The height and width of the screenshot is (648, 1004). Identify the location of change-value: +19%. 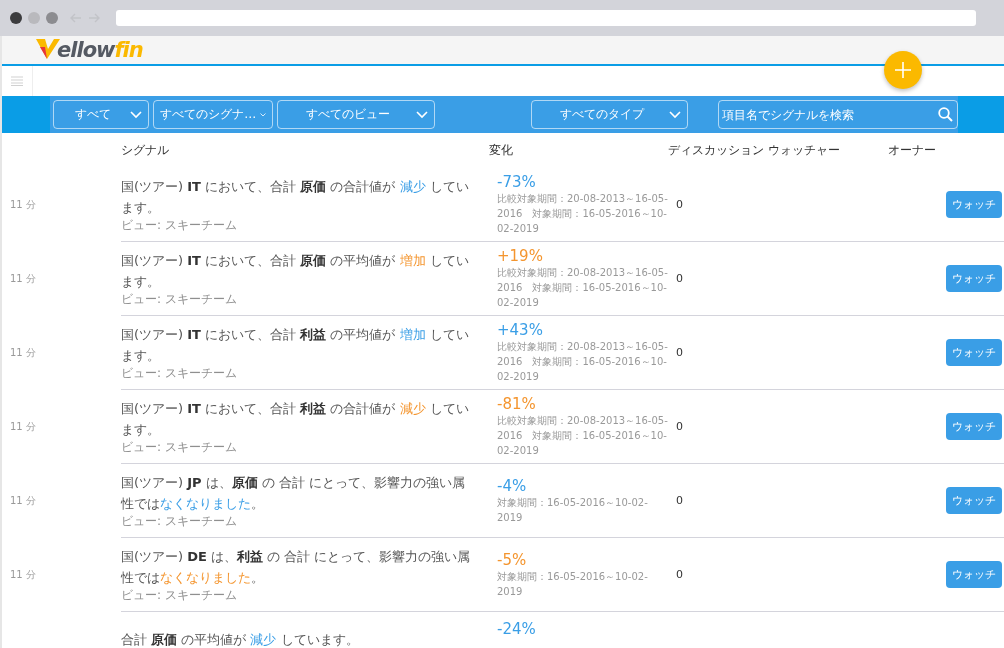
(520, 256).